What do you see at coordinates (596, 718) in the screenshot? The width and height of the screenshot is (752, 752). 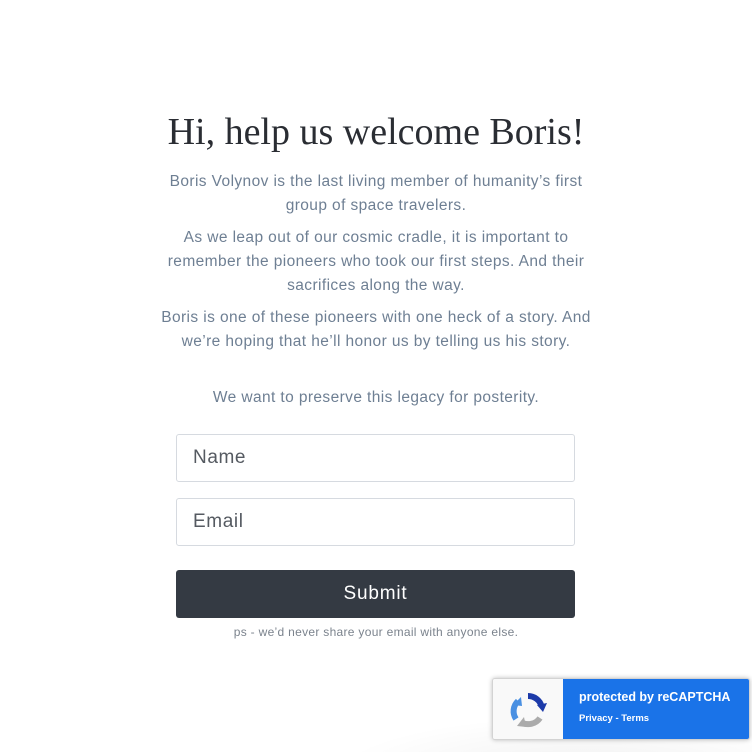 I see `recaptcha-privacy-link: Privacy` at bounding box center [596, 718].